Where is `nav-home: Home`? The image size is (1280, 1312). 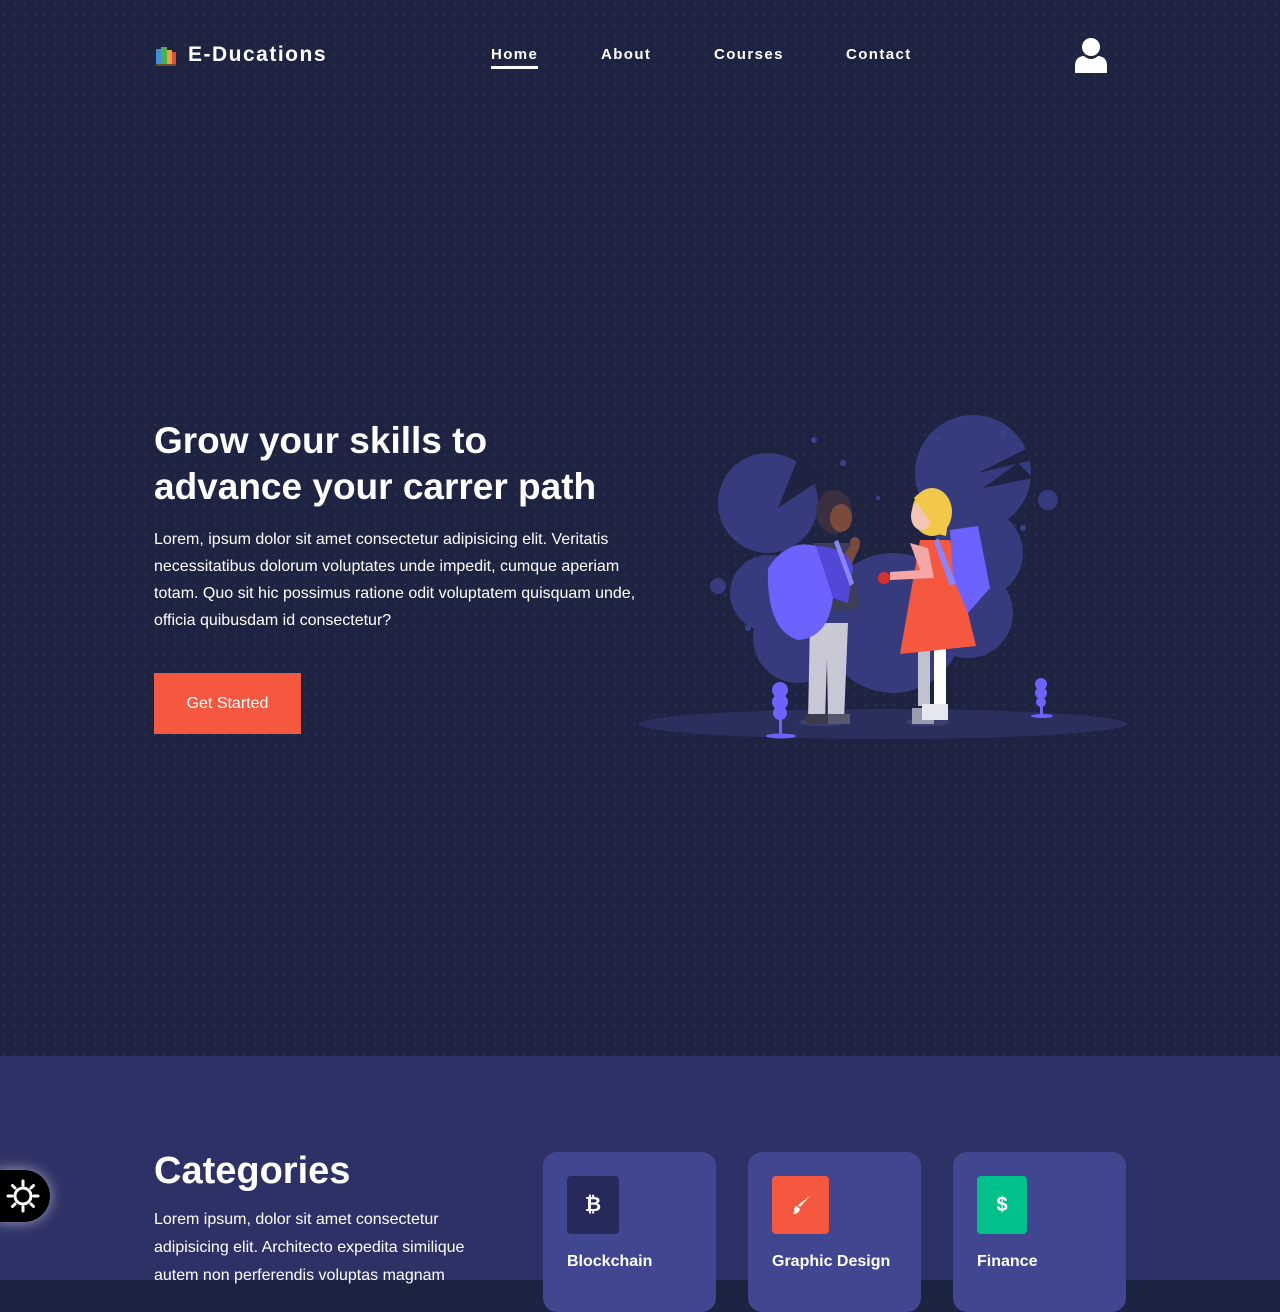
nav-home: Home is located at coordinates (515, 57).